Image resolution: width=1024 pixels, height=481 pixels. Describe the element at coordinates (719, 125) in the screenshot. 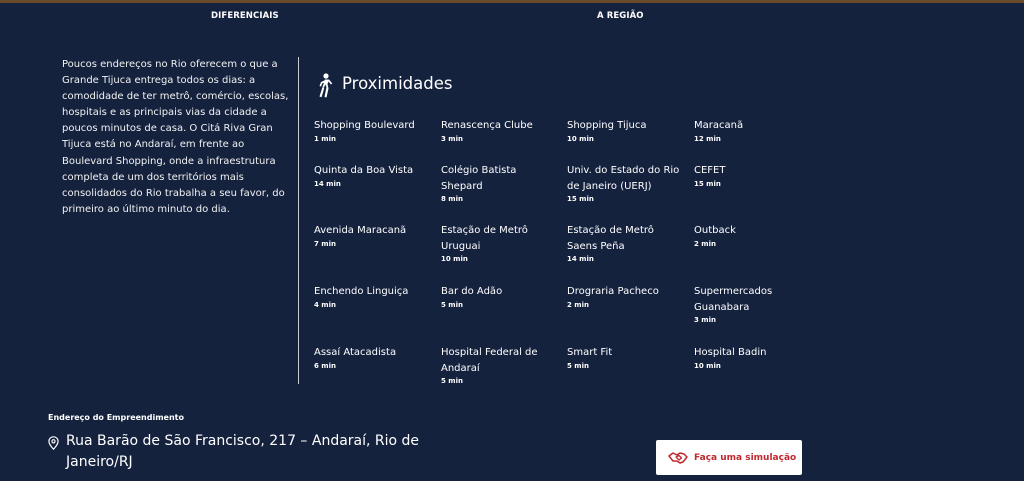

I see `place-name: Maracanã` at that location.